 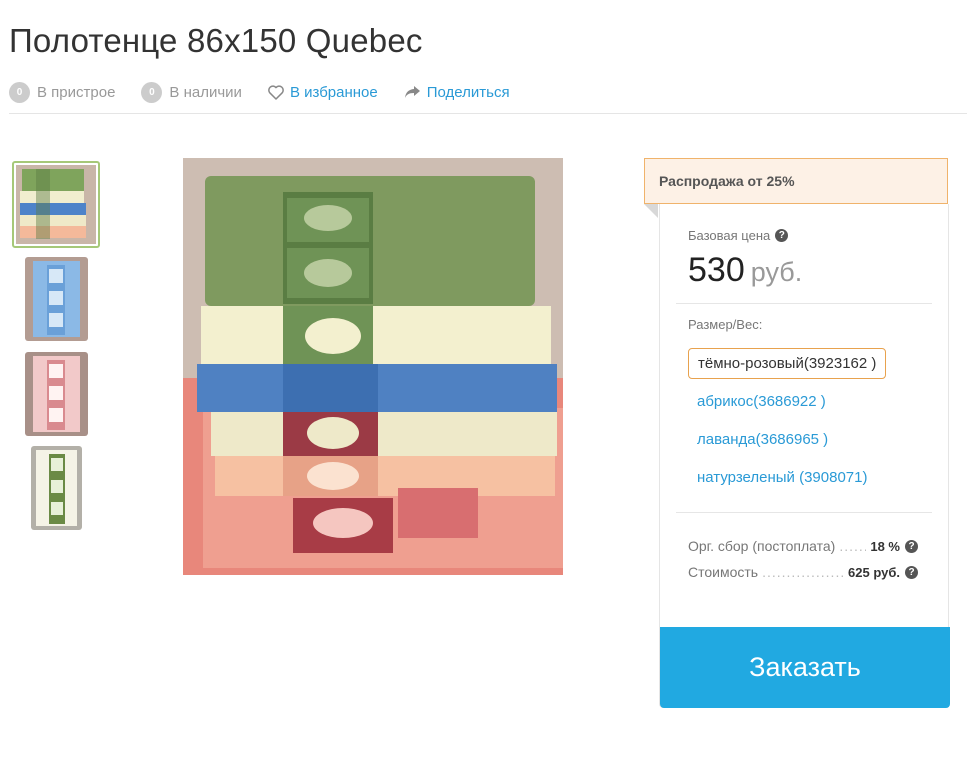 What do you see at coordinates (333, 92) in the screenshot?
I see `favorite-label: В избранное` at bounding box center [333, 92].